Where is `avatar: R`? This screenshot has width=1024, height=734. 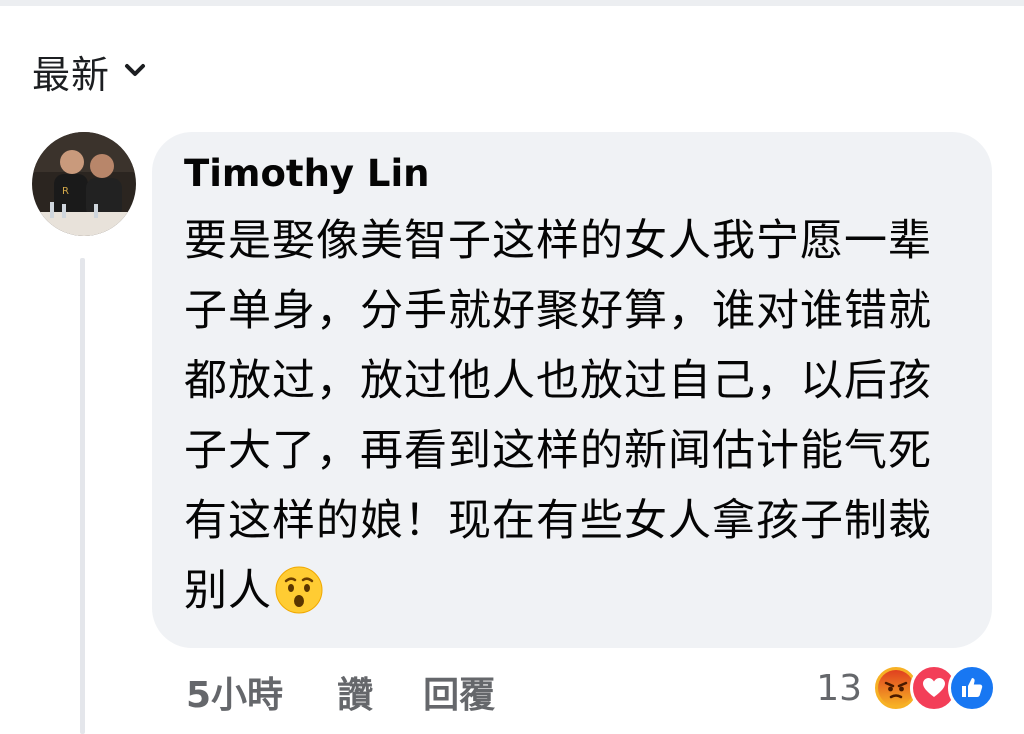 avatar: R is located at coordinates (84, 184).